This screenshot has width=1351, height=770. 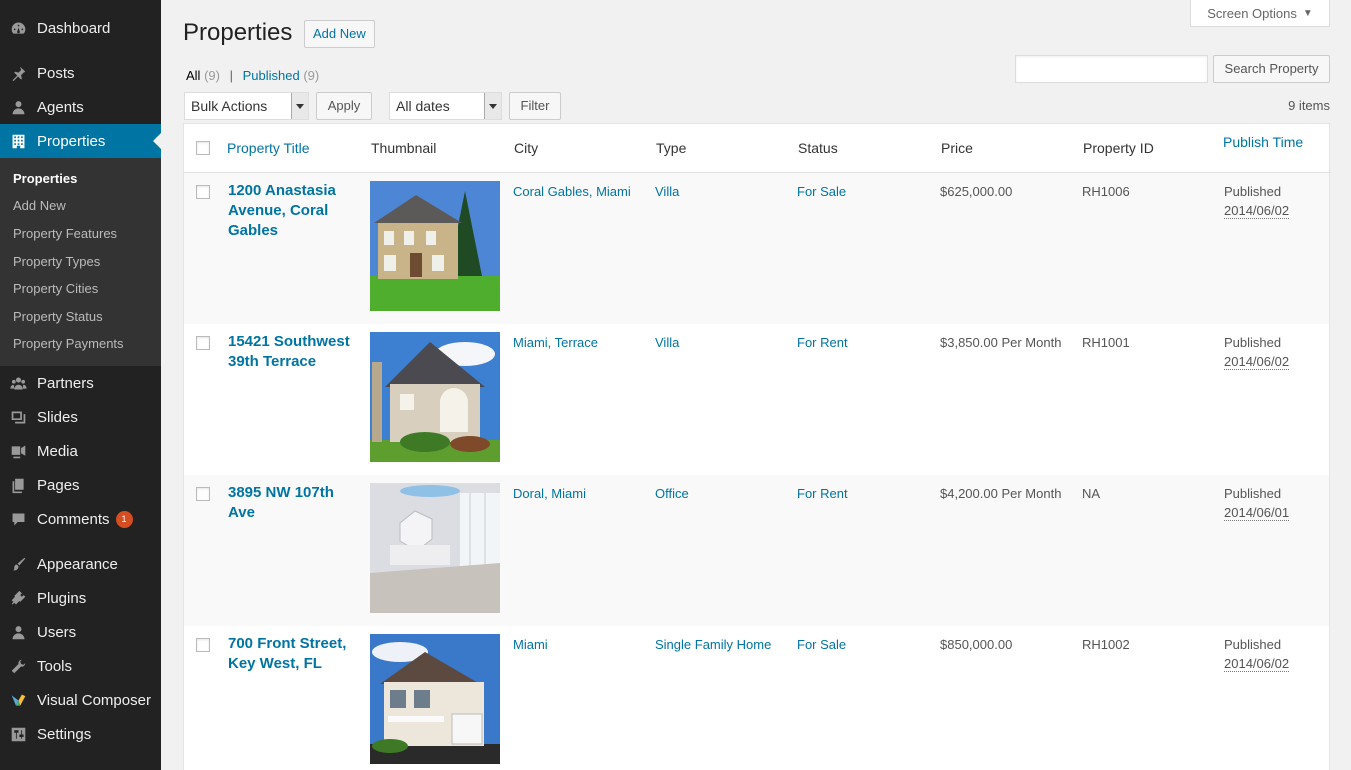 I want to click on dashboard-icon, so click(x=18, y=28).